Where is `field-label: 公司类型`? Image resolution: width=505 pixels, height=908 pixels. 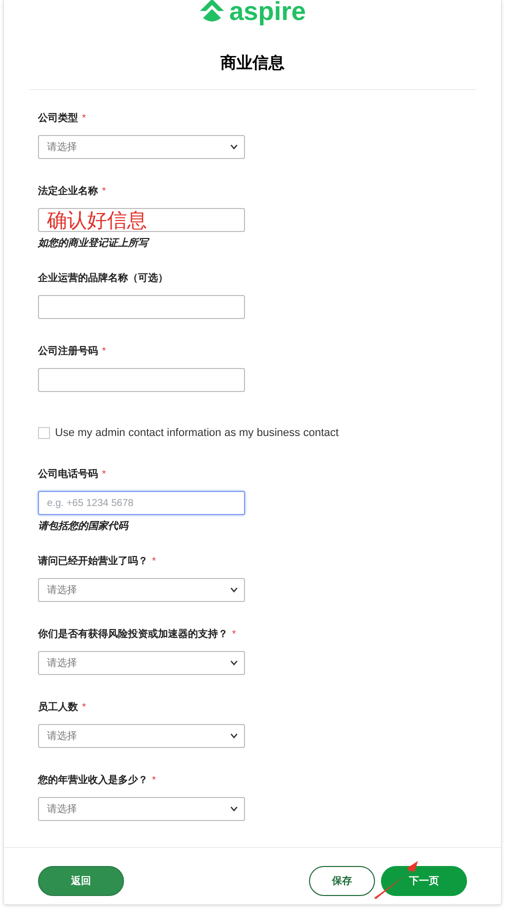
field-label: 公司类型 is located at coordinates (58, 119).